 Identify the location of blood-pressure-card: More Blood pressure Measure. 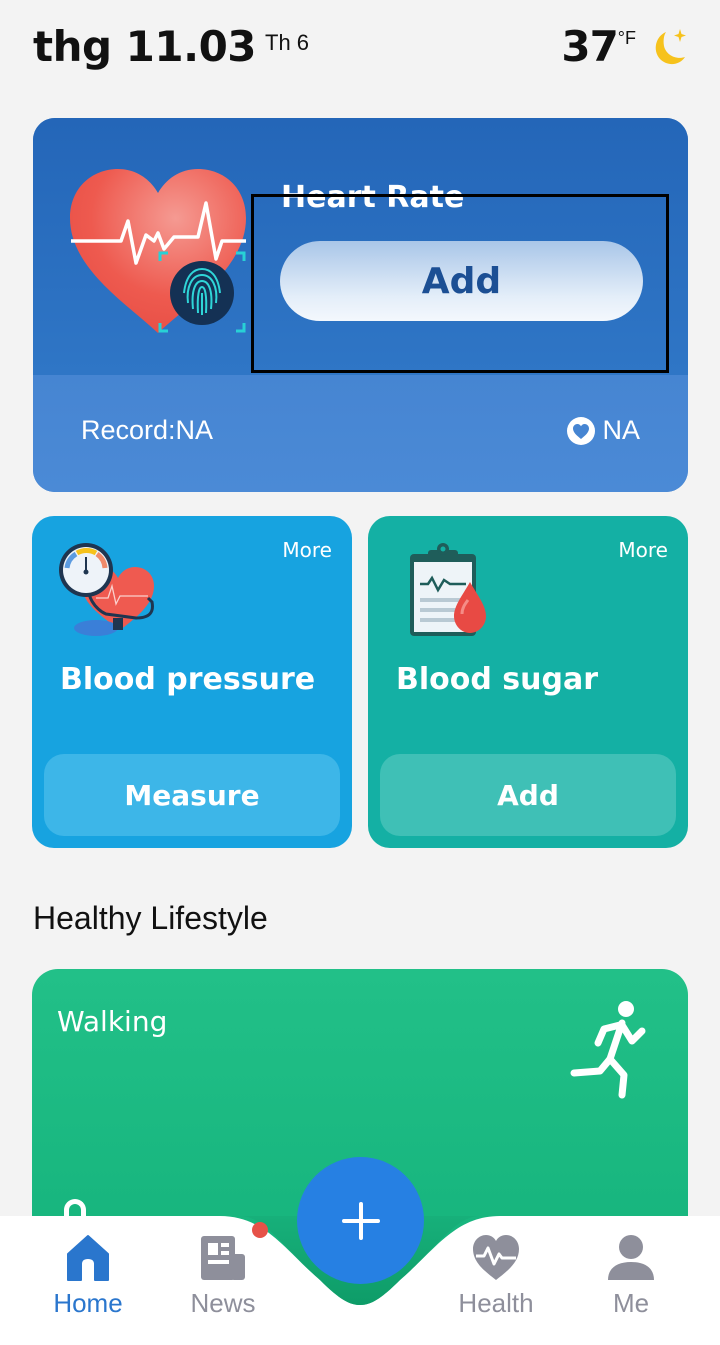
(192, 682).